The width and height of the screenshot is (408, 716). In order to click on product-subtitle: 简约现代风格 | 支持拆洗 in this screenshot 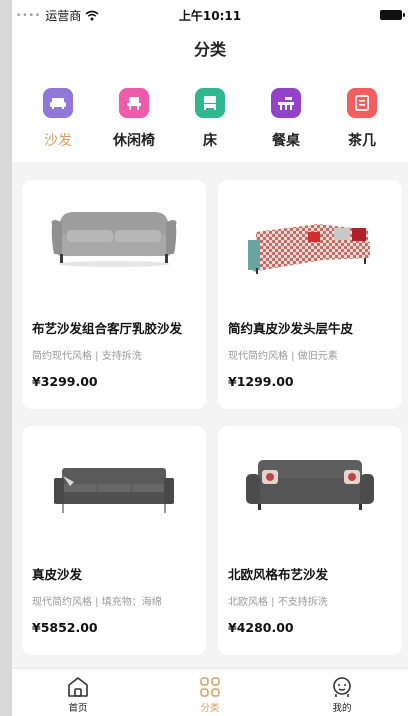, I will do `click(87, 356)`.